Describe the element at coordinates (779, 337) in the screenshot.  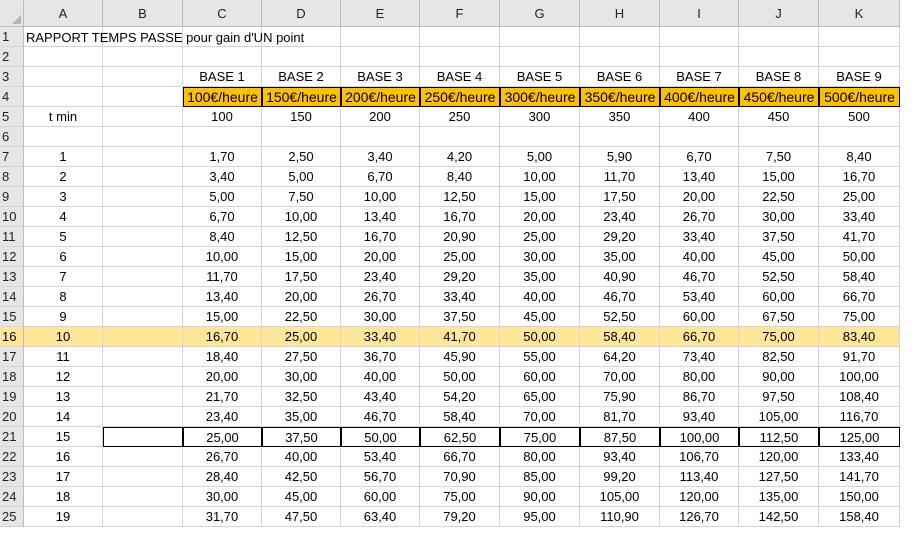
I see `cell-j16: 75,00` at that location.